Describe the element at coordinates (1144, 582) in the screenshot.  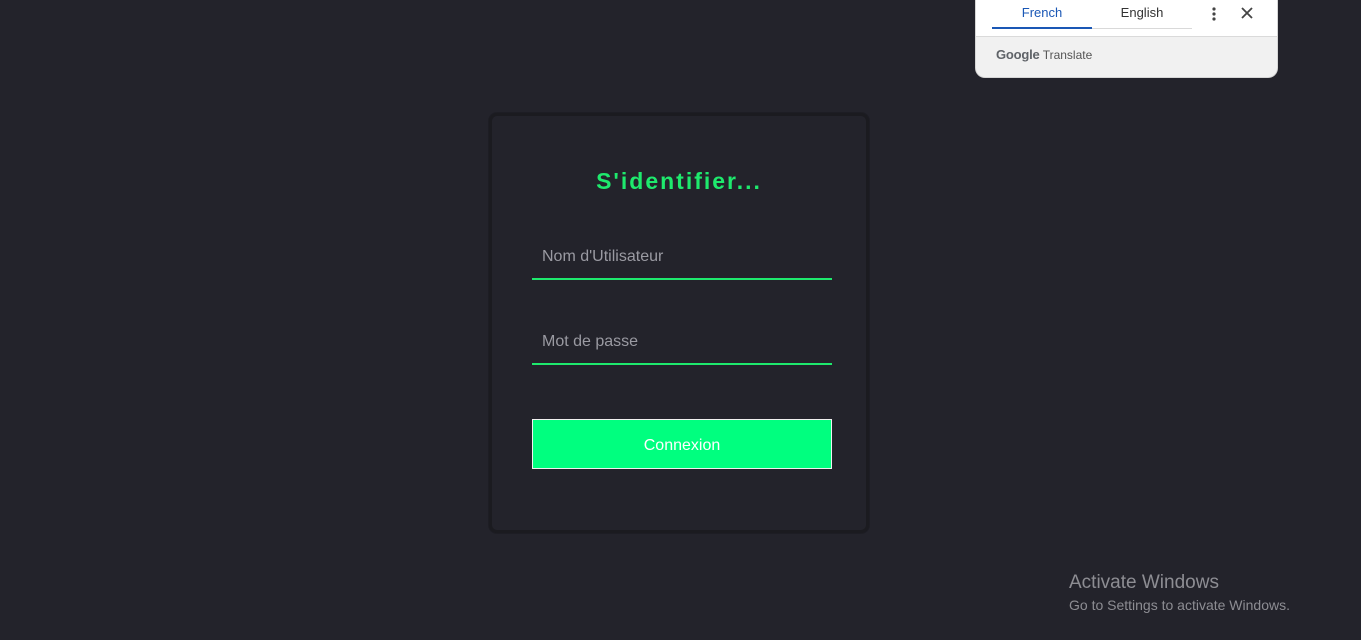
I see `watermark-title: Activate Windows` at that location.